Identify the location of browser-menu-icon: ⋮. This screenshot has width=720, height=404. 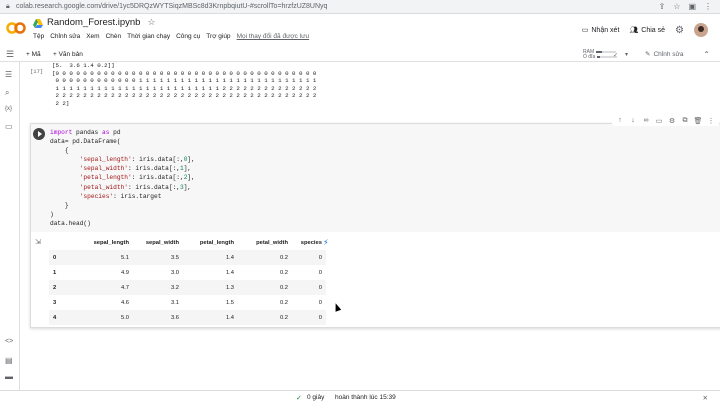
(708, 6).